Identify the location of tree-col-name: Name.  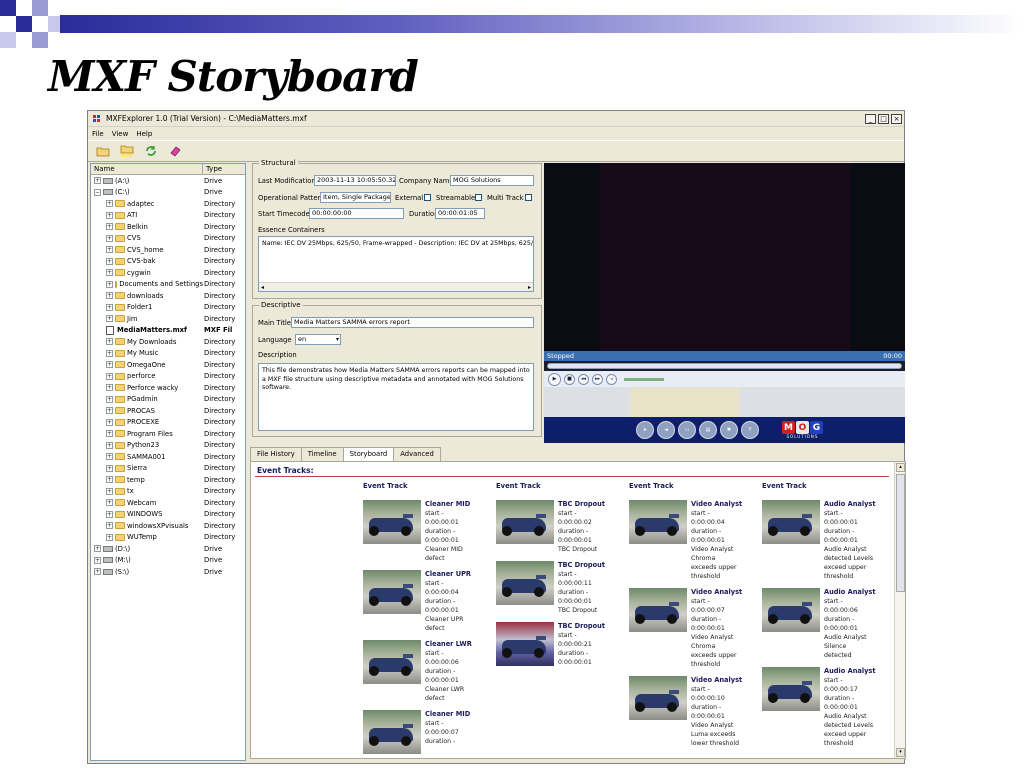
(147, 169).